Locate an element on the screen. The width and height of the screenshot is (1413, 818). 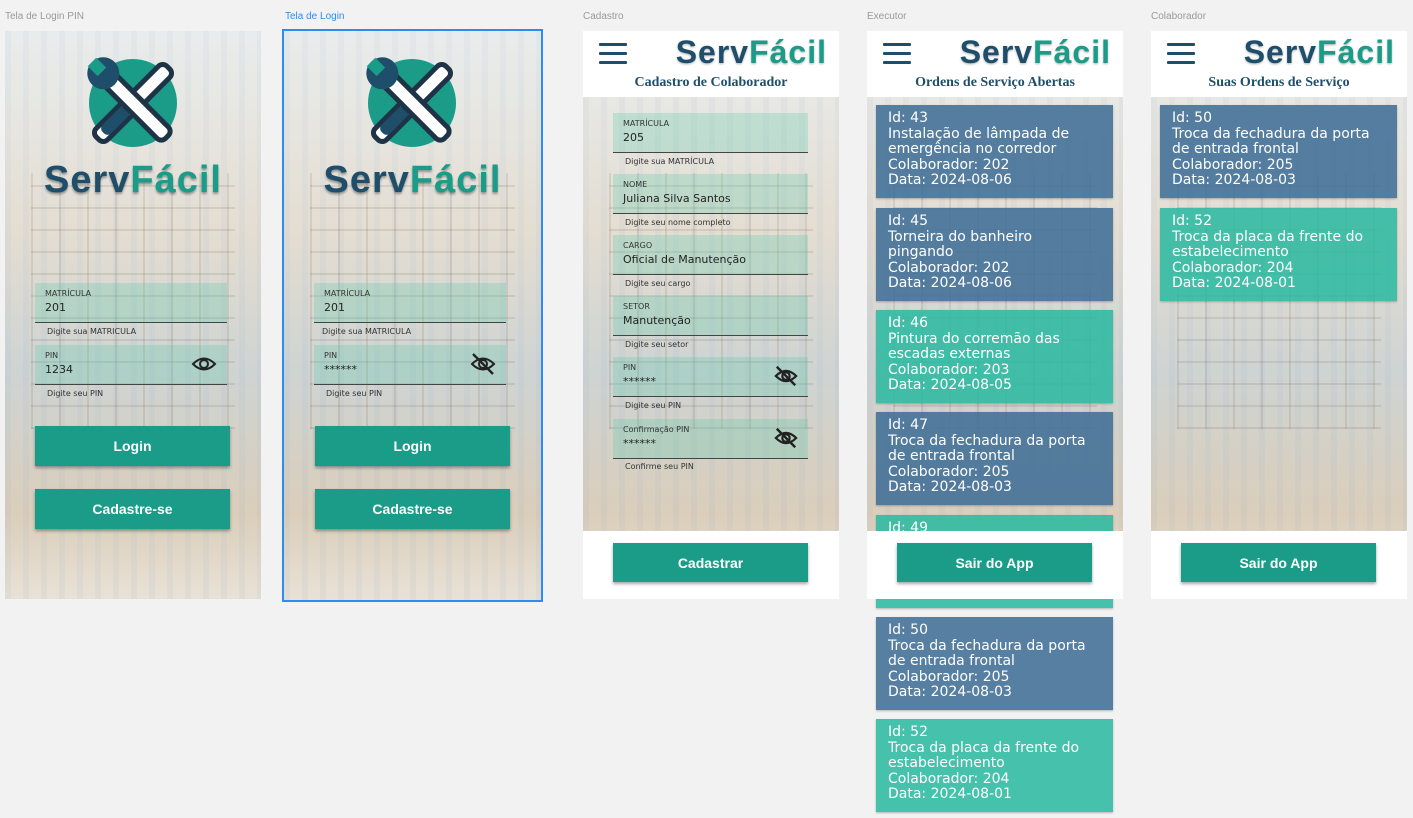
page-title: Ordens de Serviço Abertas is located at coordinates (995, 82).